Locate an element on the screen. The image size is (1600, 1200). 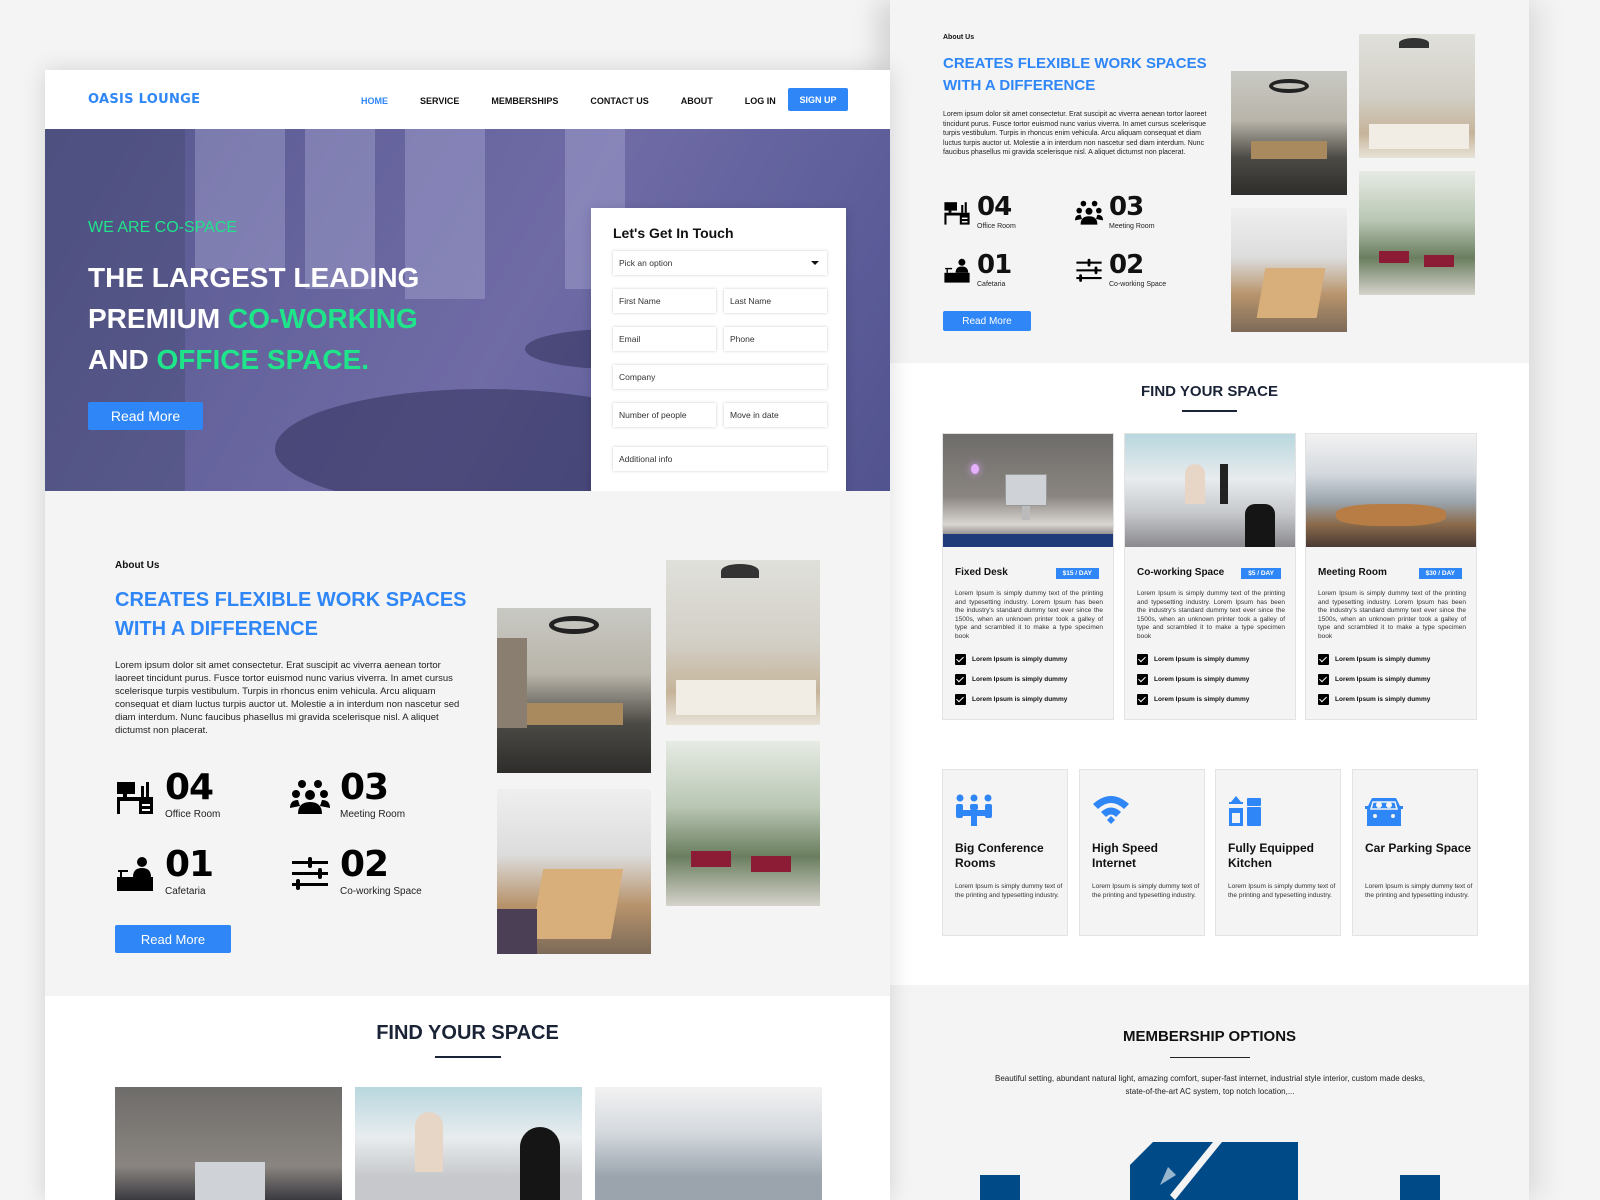
amenity-title: Fully Equipped Kitchen is located at coordinates (1271, 855).